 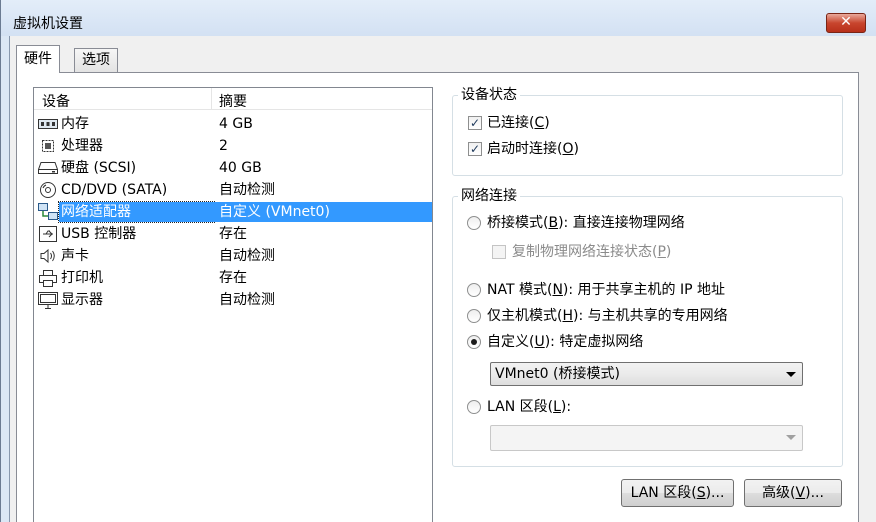 I want to click on hard-disk-icon, so click(x=48, y=168).